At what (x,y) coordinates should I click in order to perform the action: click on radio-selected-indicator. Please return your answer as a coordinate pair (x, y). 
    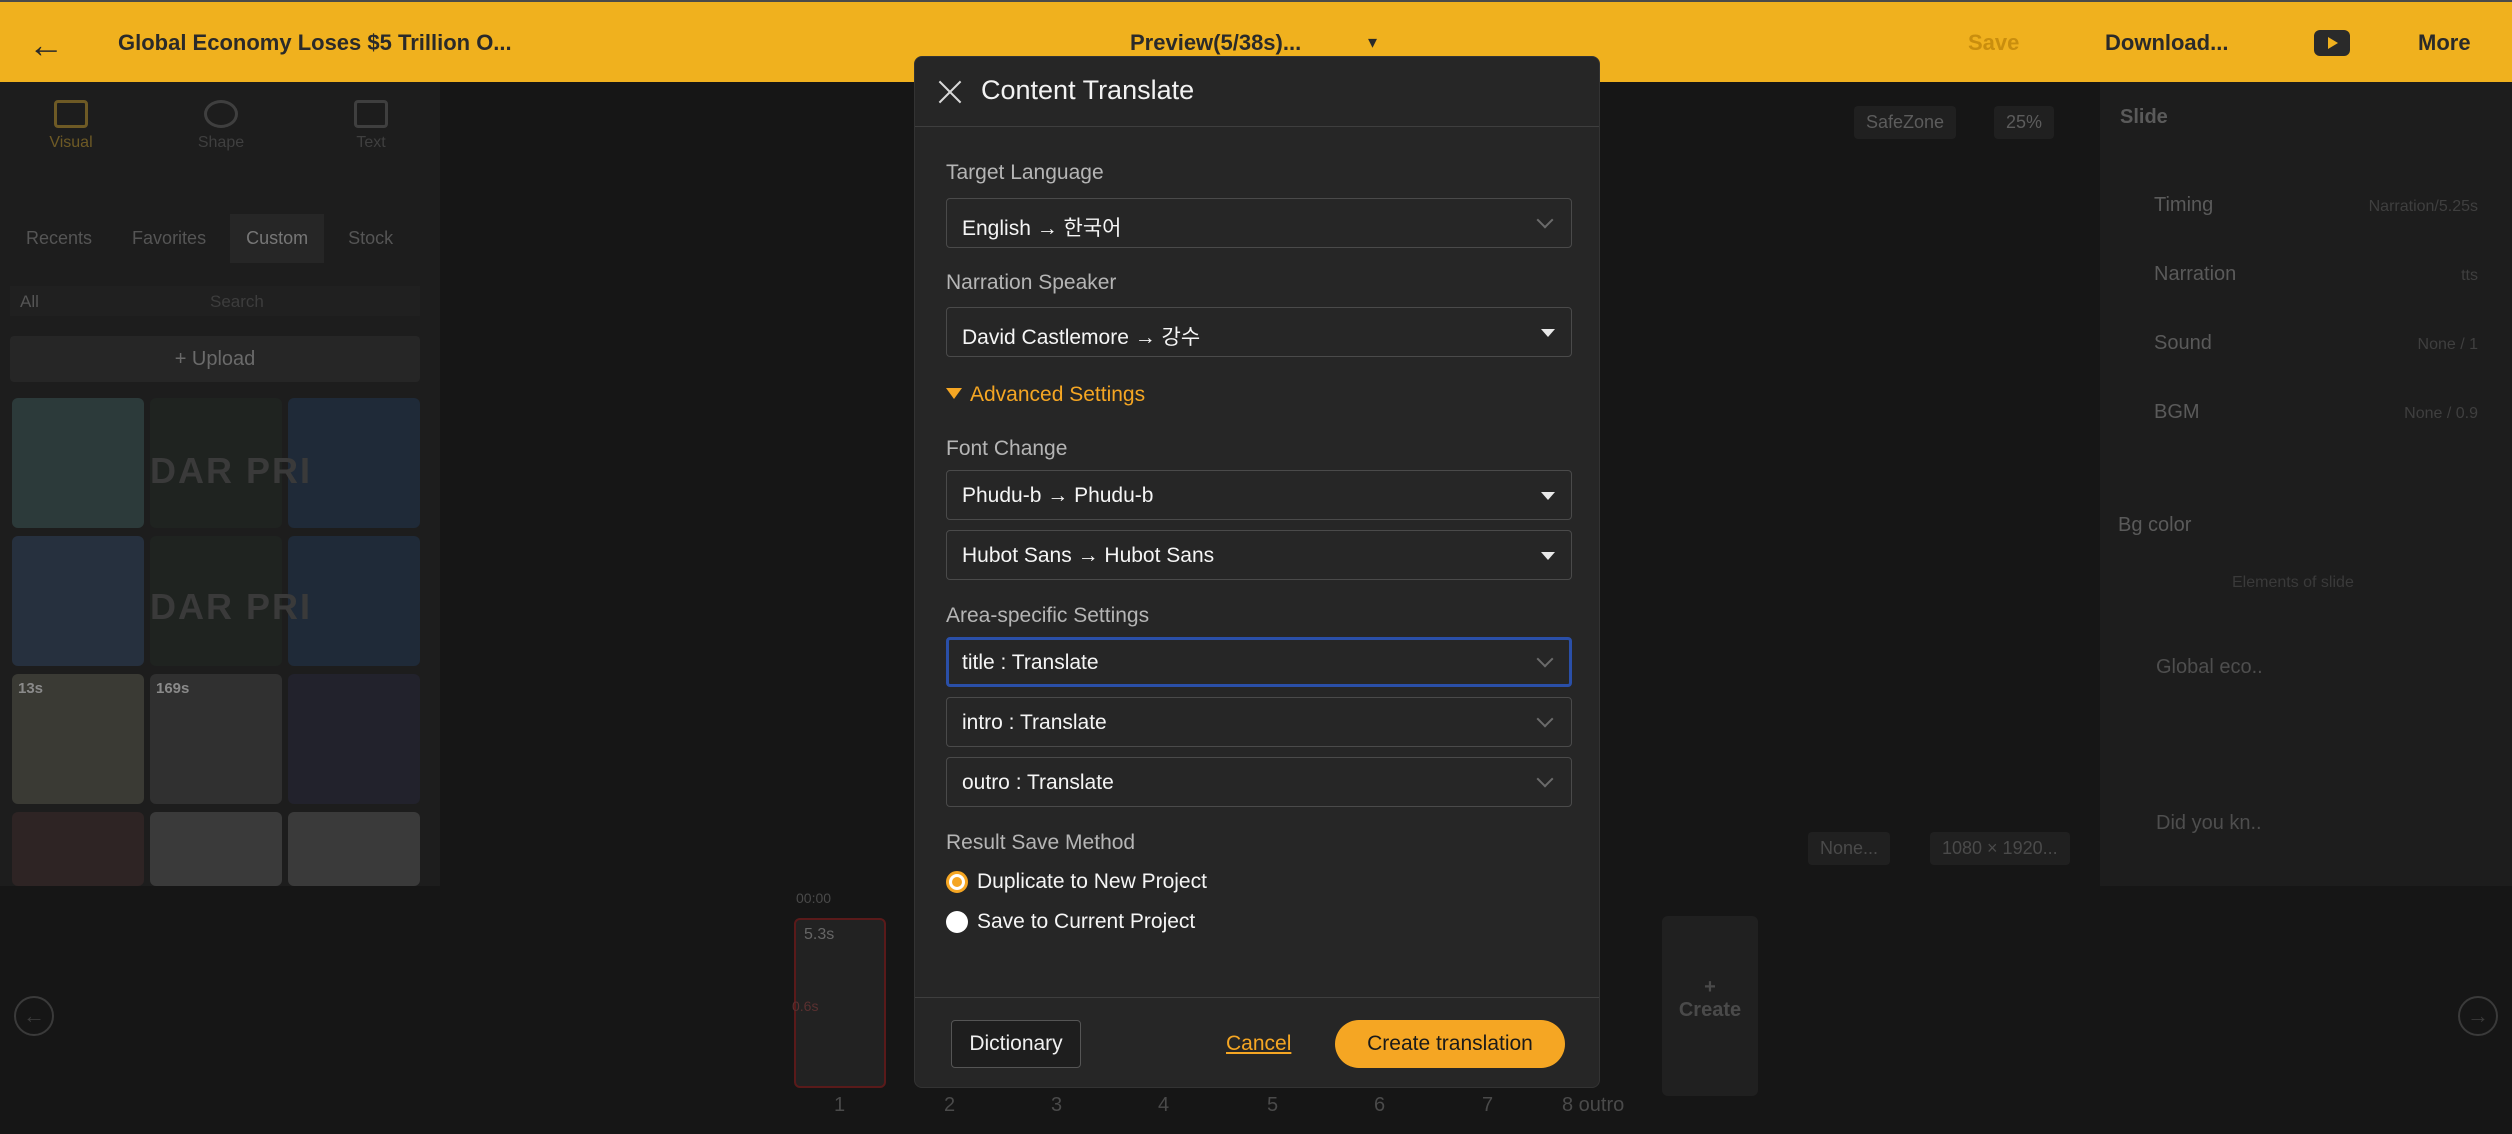
    Looking at the image, I should click on (957, 882).